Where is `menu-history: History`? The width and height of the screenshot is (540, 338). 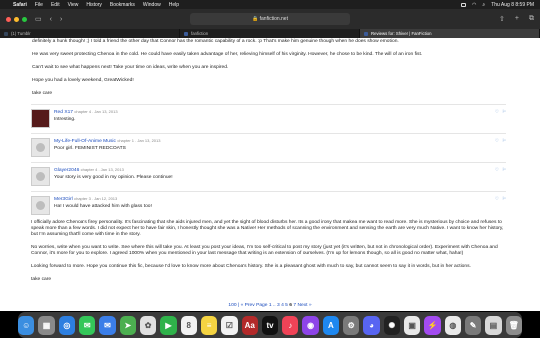
menu-history: History is located at coordinates (94, 5).